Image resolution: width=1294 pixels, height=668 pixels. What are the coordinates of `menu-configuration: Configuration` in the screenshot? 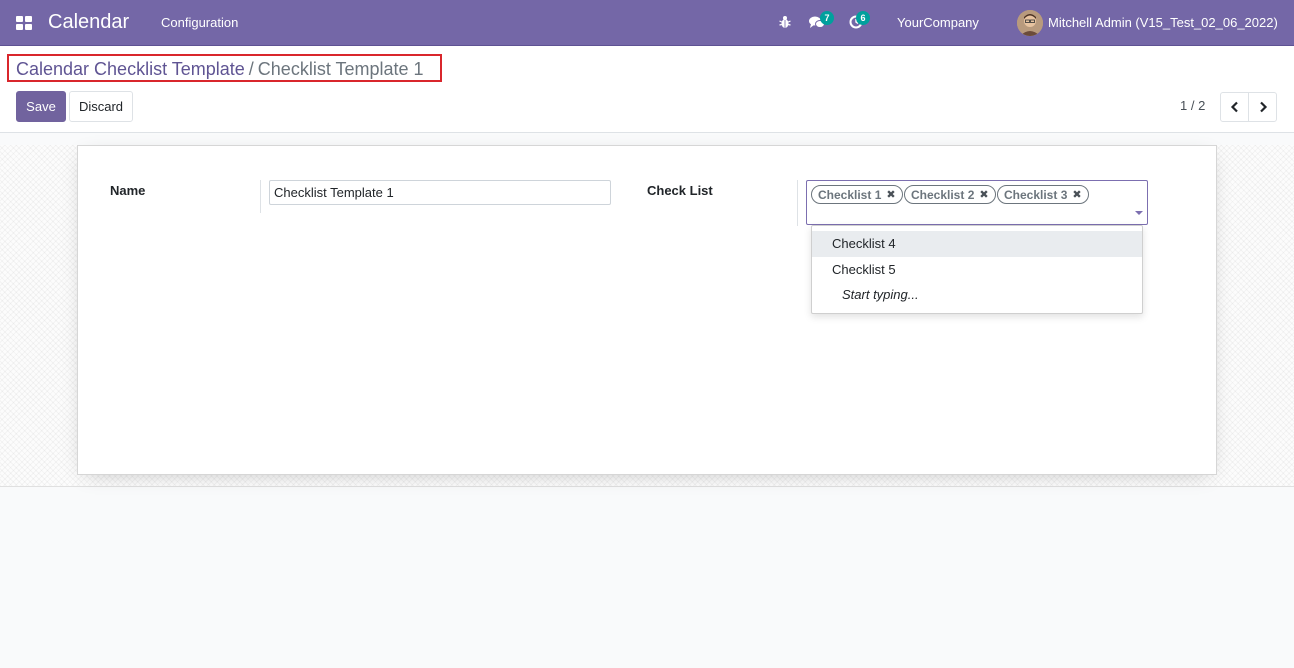 It's located at (199, 22).